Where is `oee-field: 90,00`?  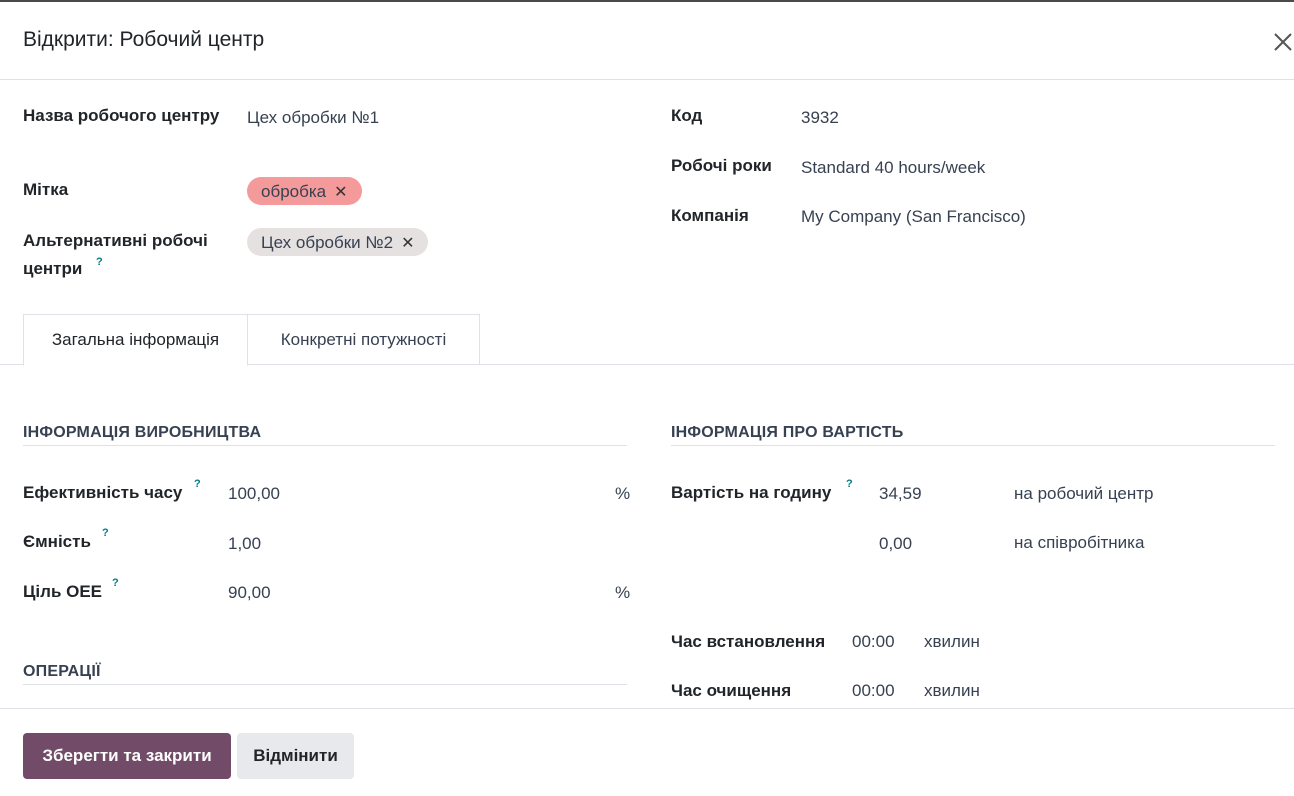
oee-field: 90,00 is located at coordinates (249, 593).